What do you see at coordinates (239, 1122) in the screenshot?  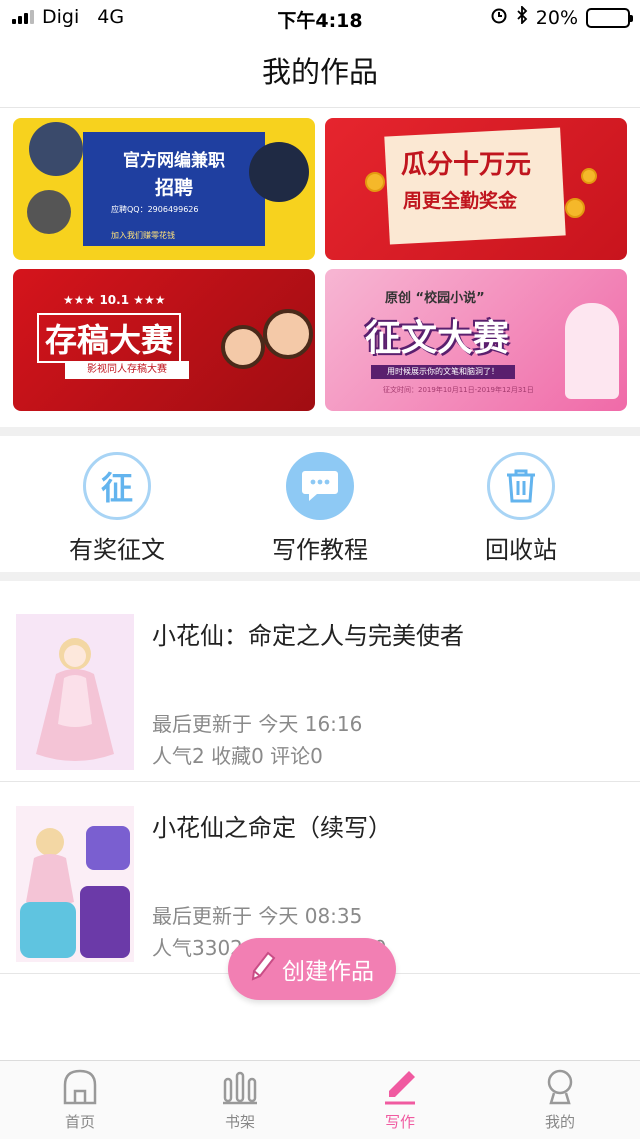 I see `tab-label: 书架` at bounding box center [239, 1122].